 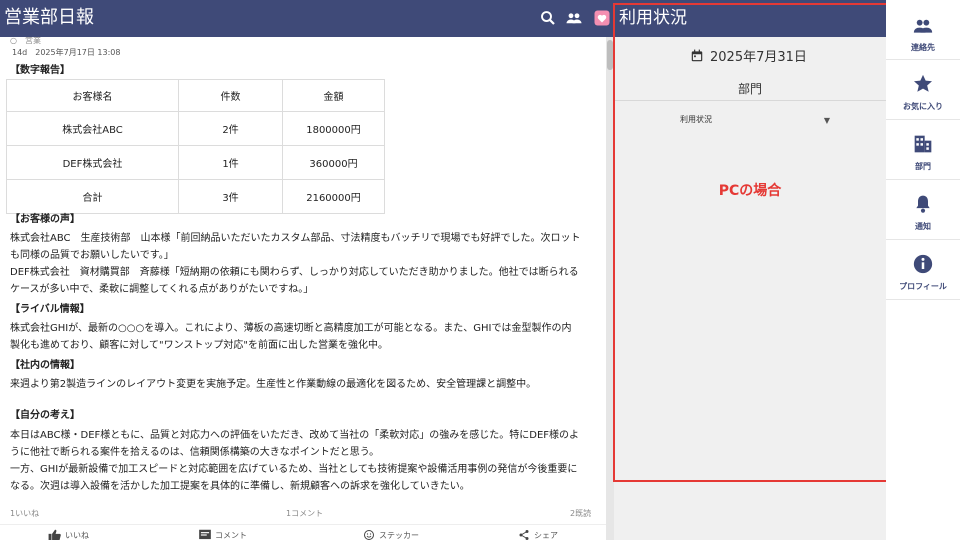 What do you see at coordinates (923, 264) in the screenshot?
I see `info-icon` at bounding box center [923, 264].